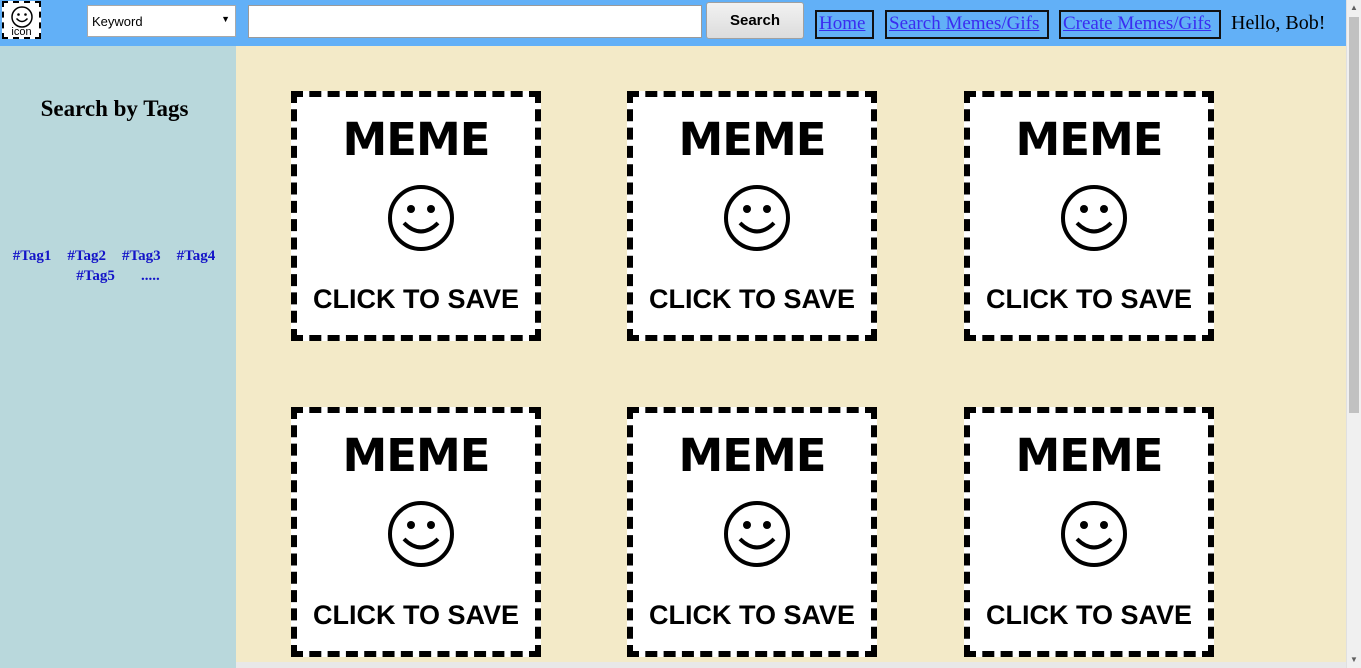  What do you see at coordinates (475, 21) in the screenshot?
I see `search-input` at bounding box center [475, 21].